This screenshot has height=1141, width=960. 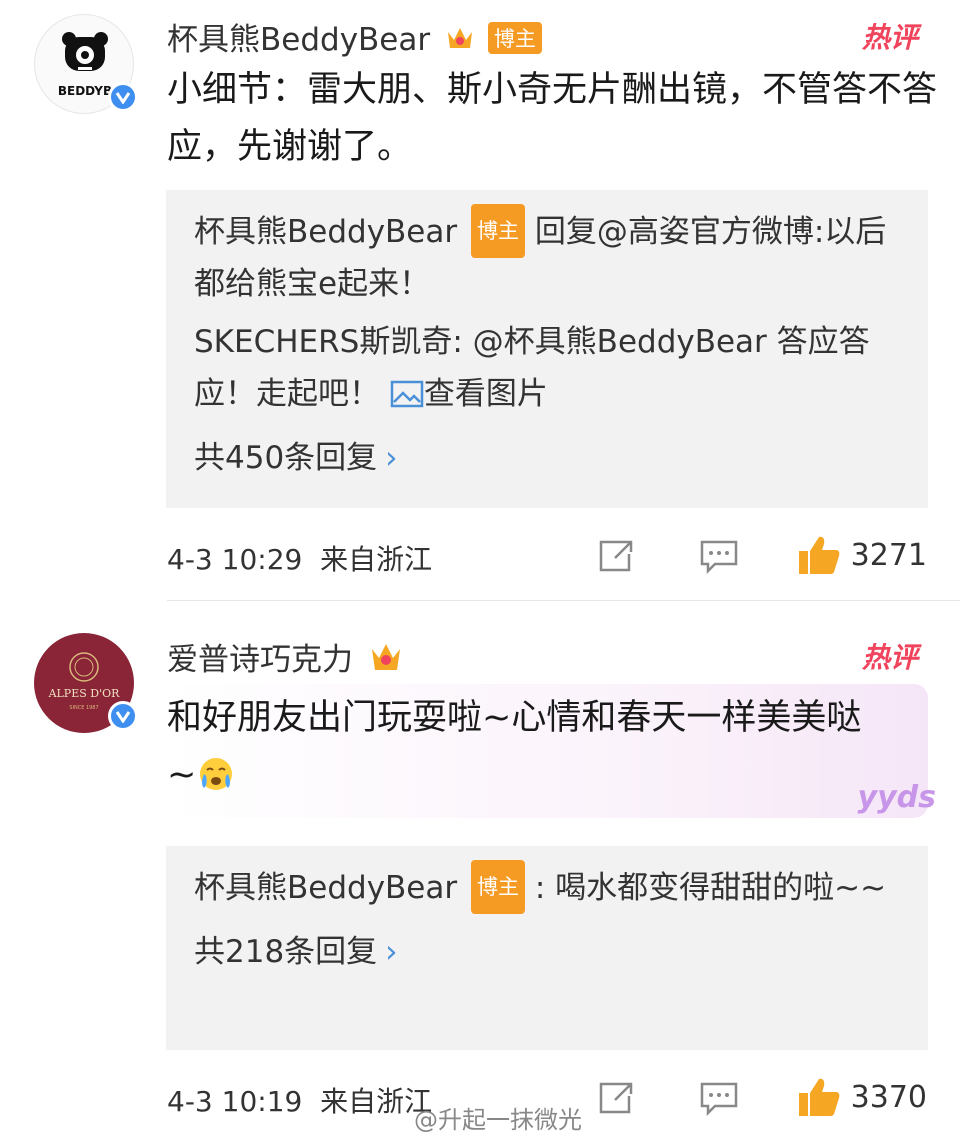 What do you see at coordinates (300, 1101) in the screenshot?
I see `timestamp: 4-3 10:19 来自浙江` at bounding box center [300, 1101].